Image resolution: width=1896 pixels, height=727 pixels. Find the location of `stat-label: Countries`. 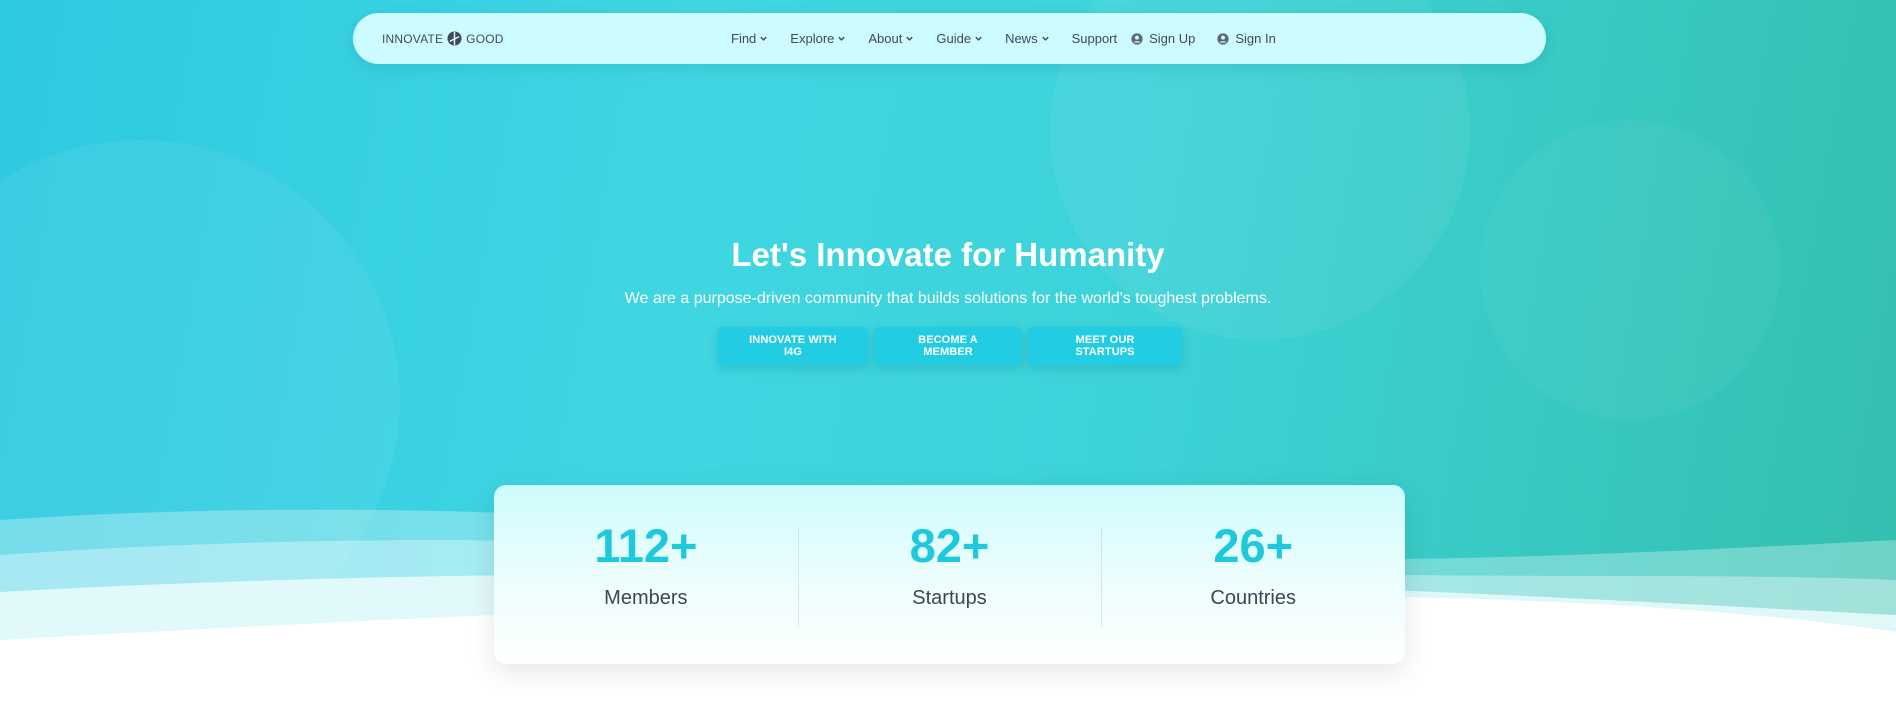

stat-label: Countries is located at coordinates (1253, 598).